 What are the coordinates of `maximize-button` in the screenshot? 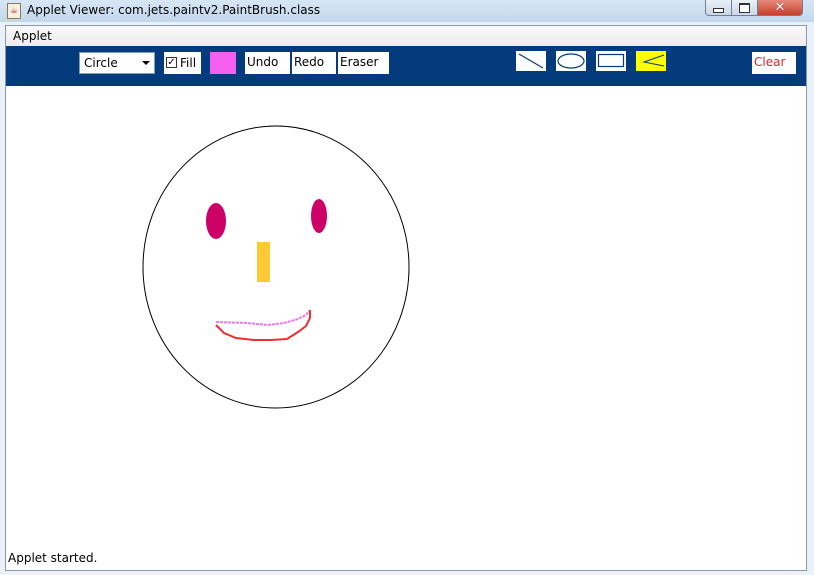 It's located at (744, 8).